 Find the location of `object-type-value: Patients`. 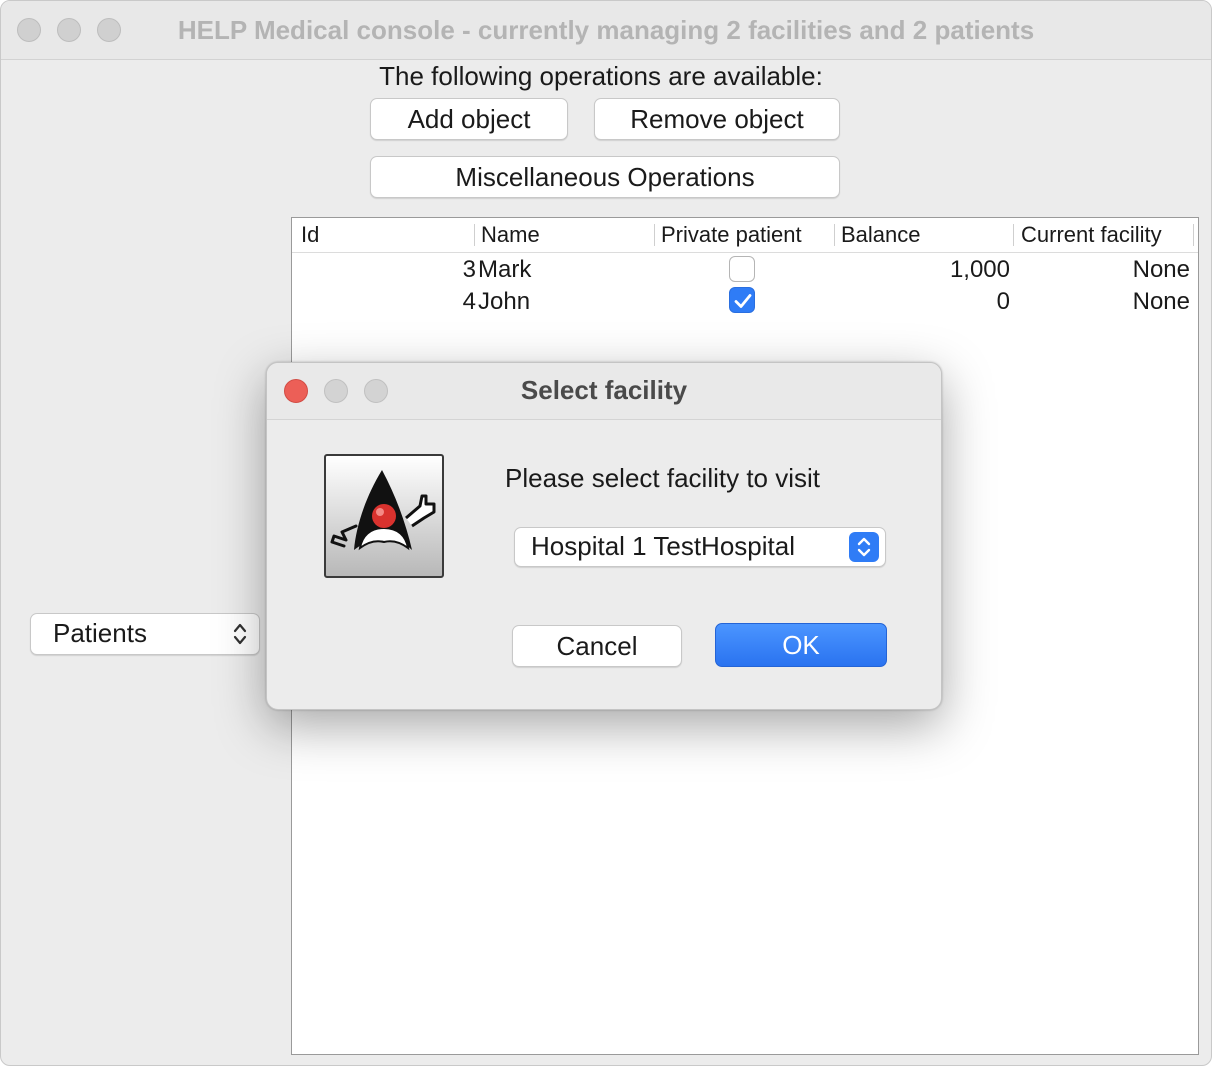

object-type-value: Patients is located at coordinates (100, 632).